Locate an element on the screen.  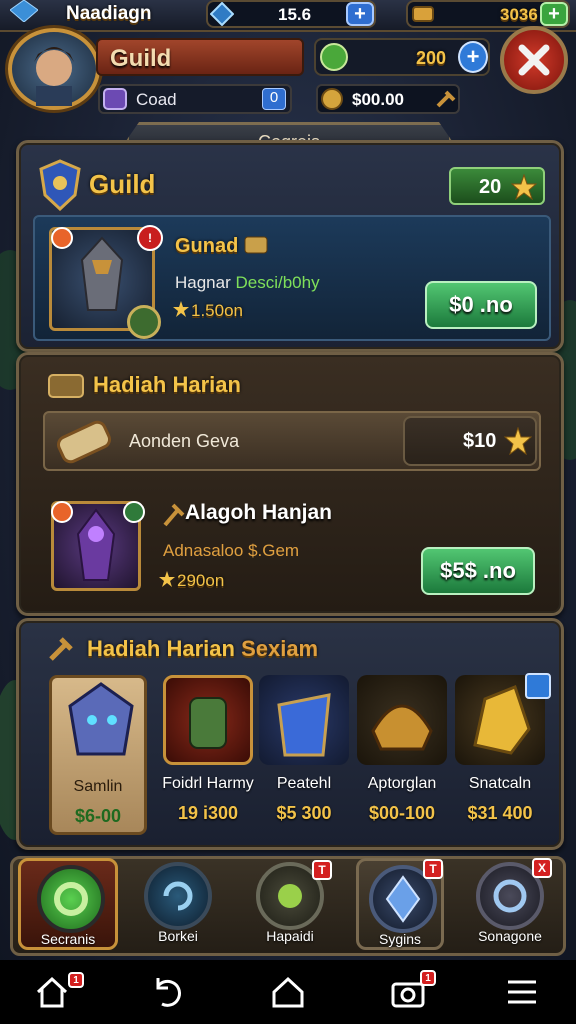
gear-icon is located at coordinates (71, 899).